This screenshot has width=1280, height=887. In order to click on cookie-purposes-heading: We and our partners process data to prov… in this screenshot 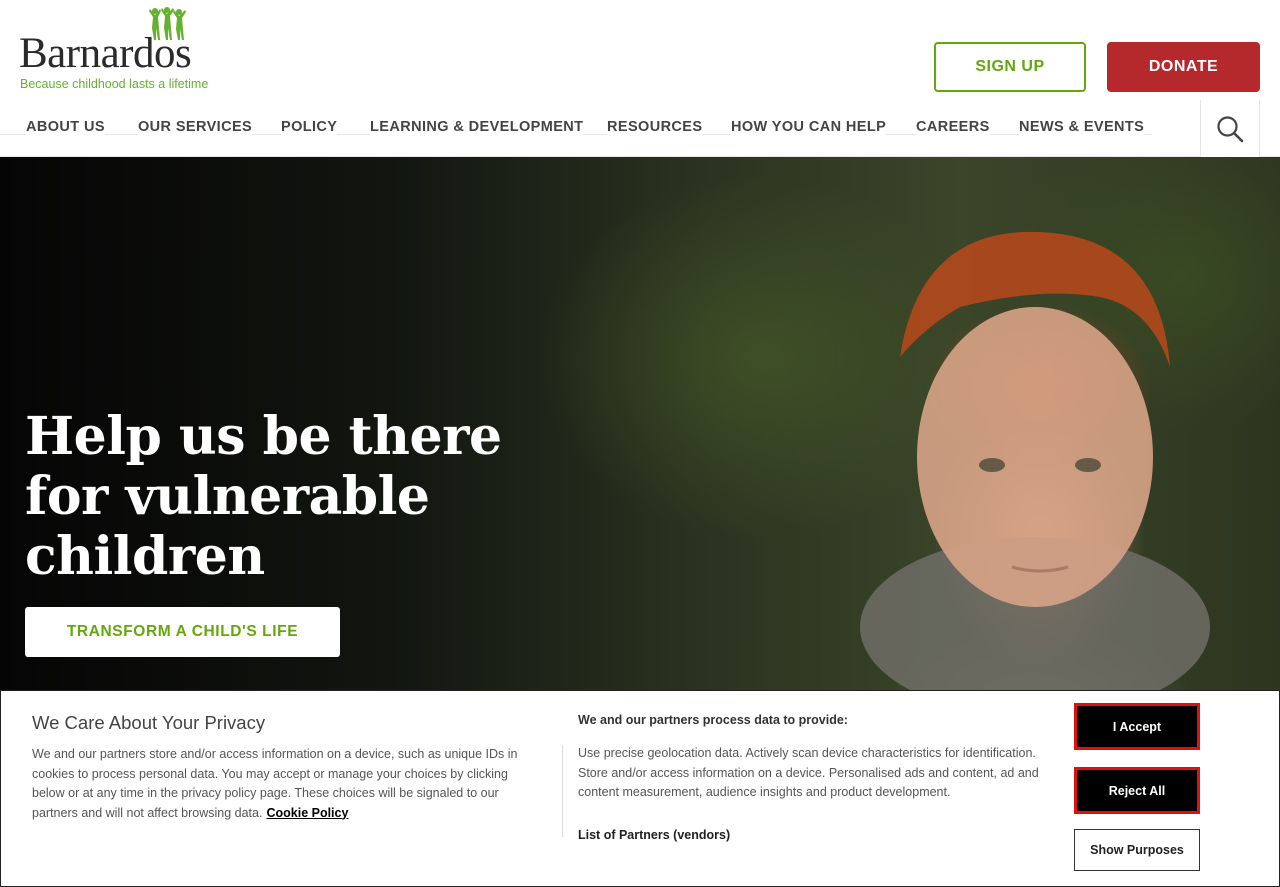, I will do `click(713, 720)`.